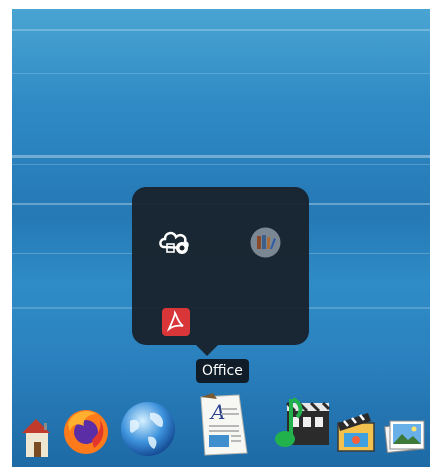 Image resolution: width=430 pixels, height=467 pixels. I want to click on pdf-reader-icon, so click(176, 322).